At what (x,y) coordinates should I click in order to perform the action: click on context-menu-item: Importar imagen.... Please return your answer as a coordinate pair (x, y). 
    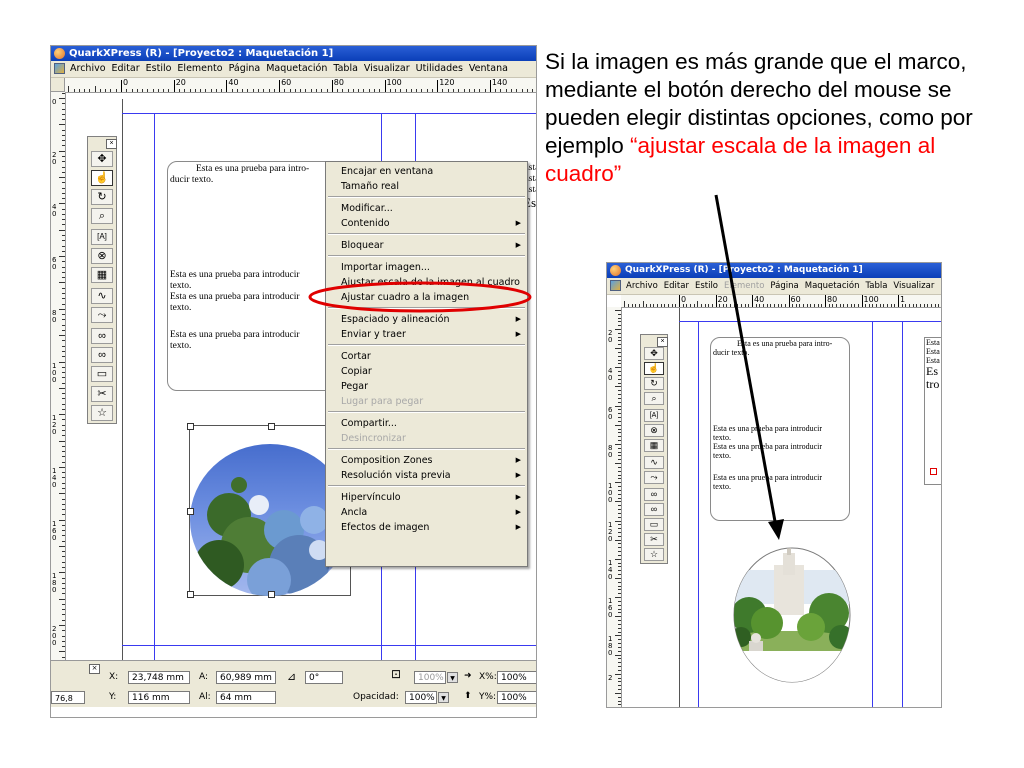
    Looking at the image, I should click on (426, 267).